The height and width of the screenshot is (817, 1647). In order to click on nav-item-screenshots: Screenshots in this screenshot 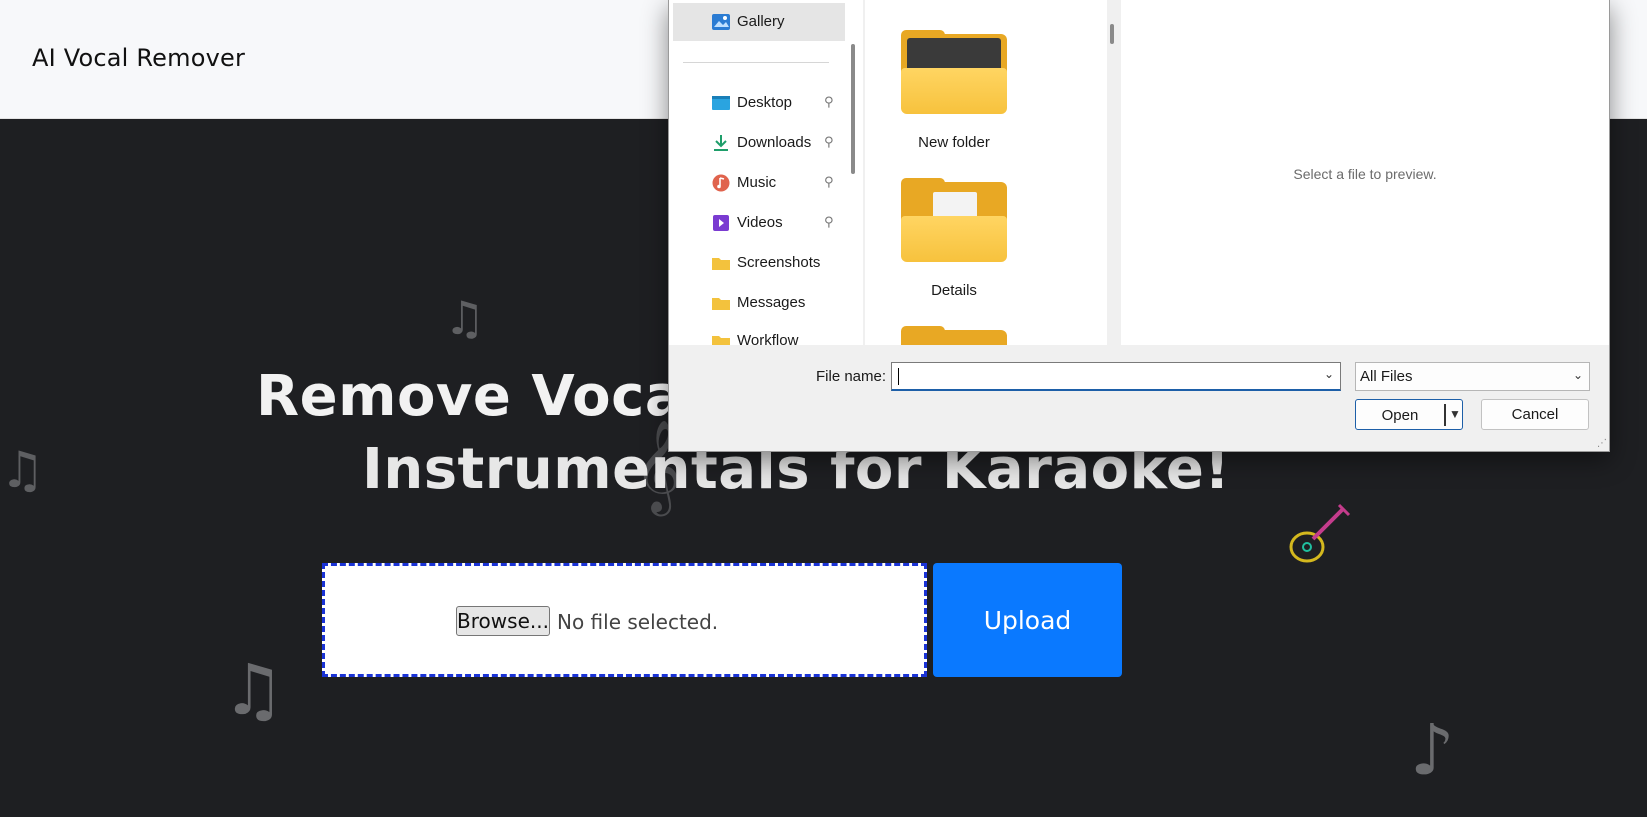, I will do `click(759, 263)`.